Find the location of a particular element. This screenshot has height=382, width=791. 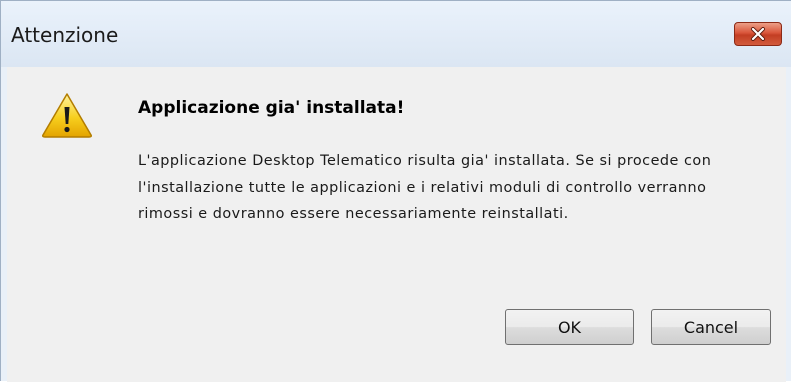

close-icon is located at coordinates (758, 34).